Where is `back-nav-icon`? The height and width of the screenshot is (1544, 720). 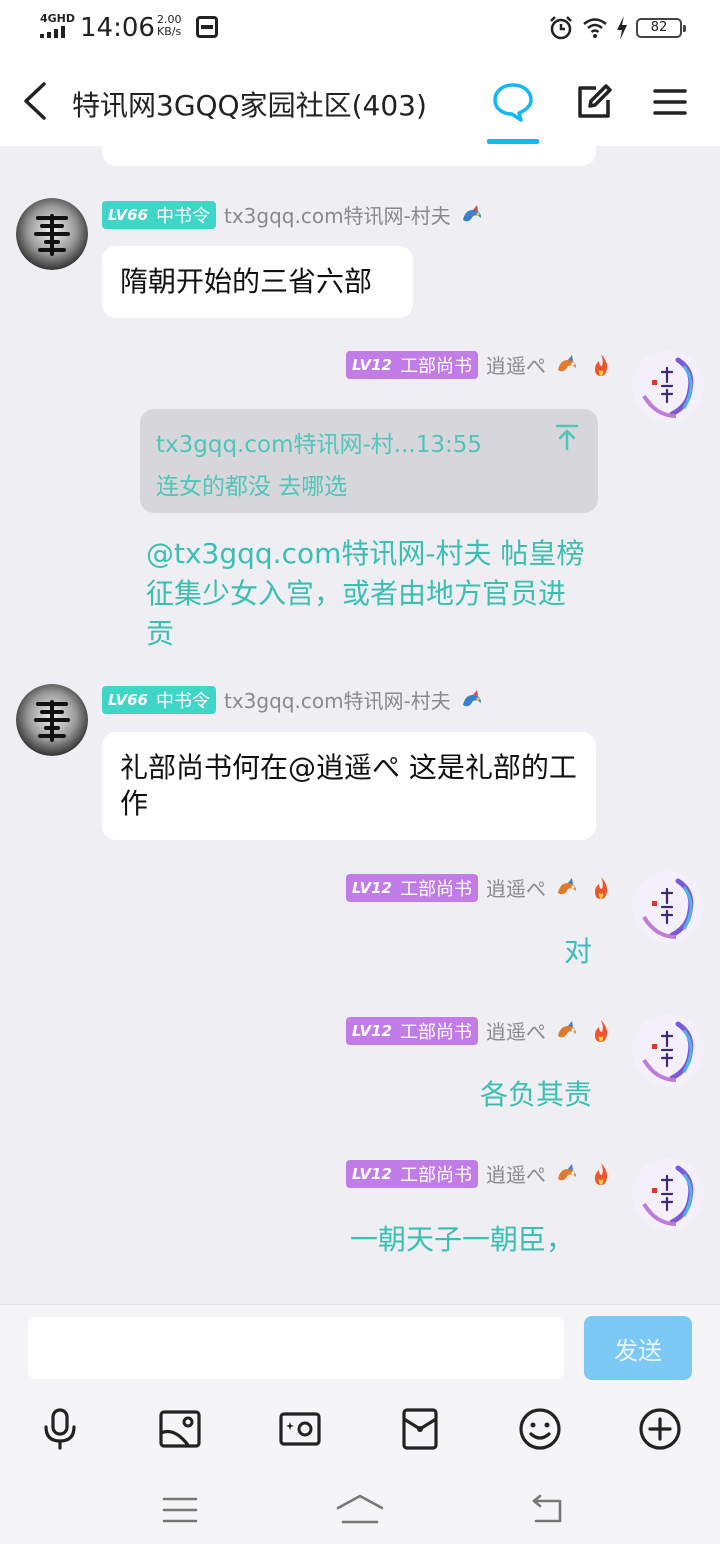
back-nav-icon is located at coordinates (547, 1508).